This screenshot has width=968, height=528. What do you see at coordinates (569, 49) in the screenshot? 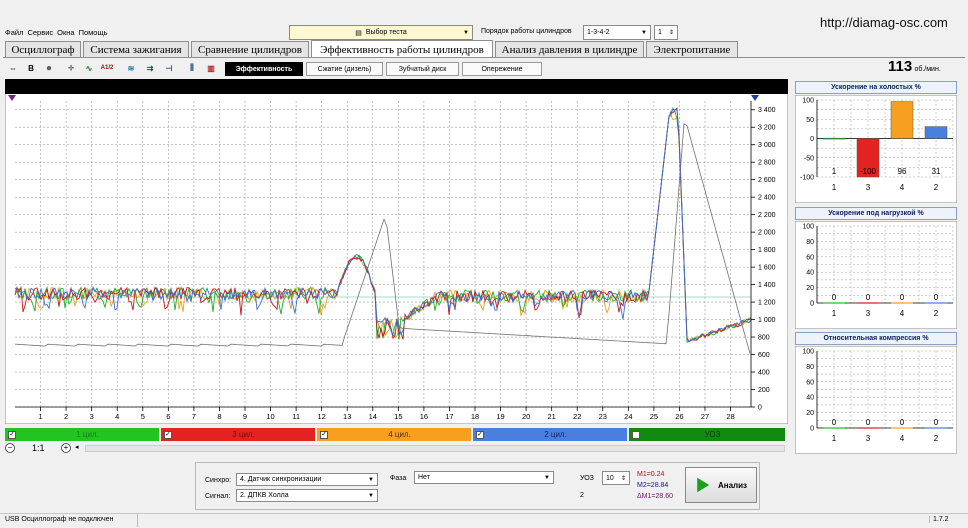
I see `tab-pressure: Анализ давления в цилиндре` at bounding box center [569, 49].